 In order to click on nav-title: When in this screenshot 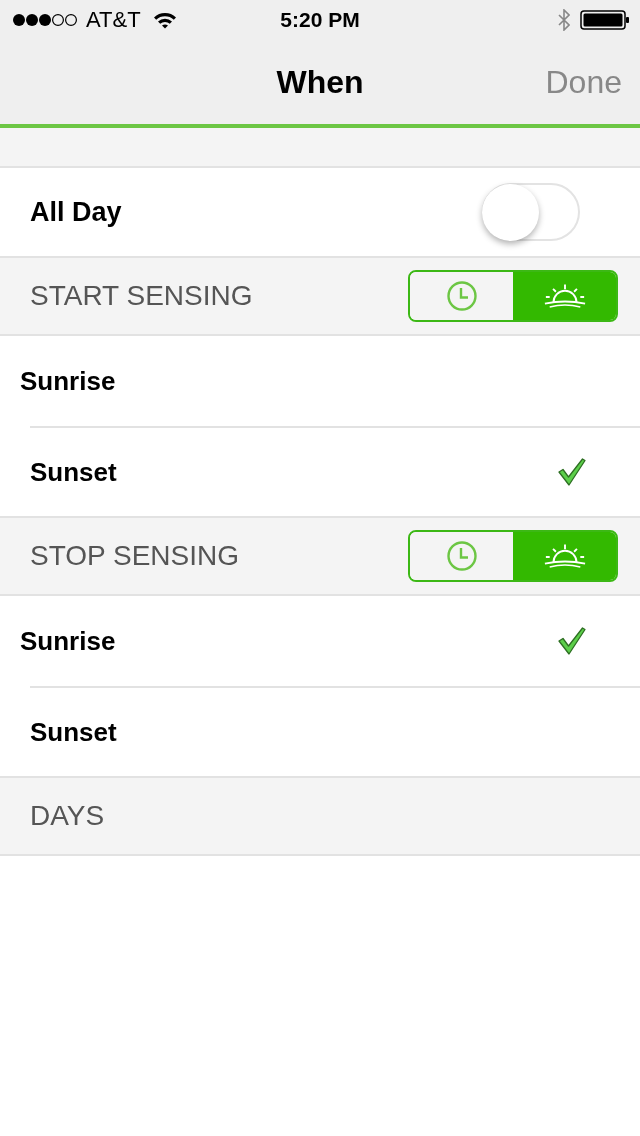, I will do `click(320, 82)`.